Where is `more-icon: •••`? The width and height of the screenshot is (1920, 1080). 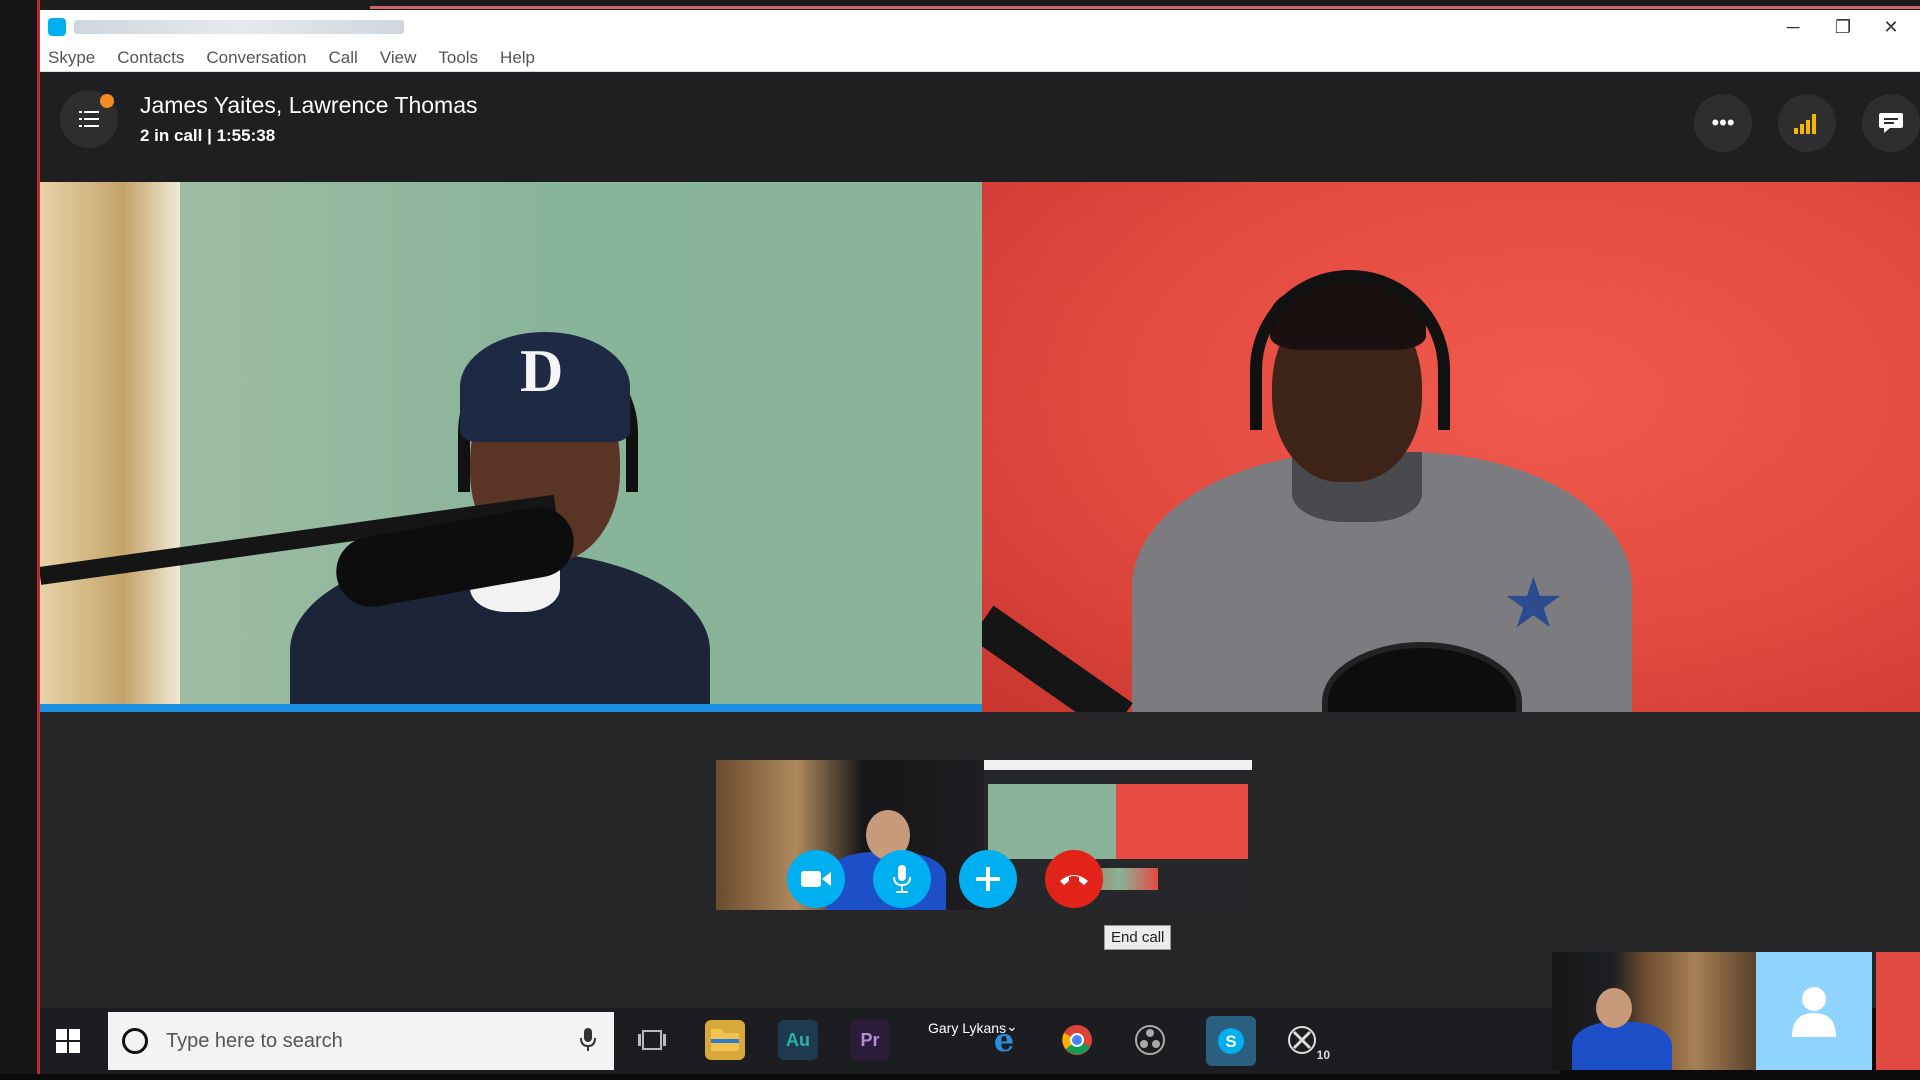
more-icon: ••• is located at coordinates (1723, 122).